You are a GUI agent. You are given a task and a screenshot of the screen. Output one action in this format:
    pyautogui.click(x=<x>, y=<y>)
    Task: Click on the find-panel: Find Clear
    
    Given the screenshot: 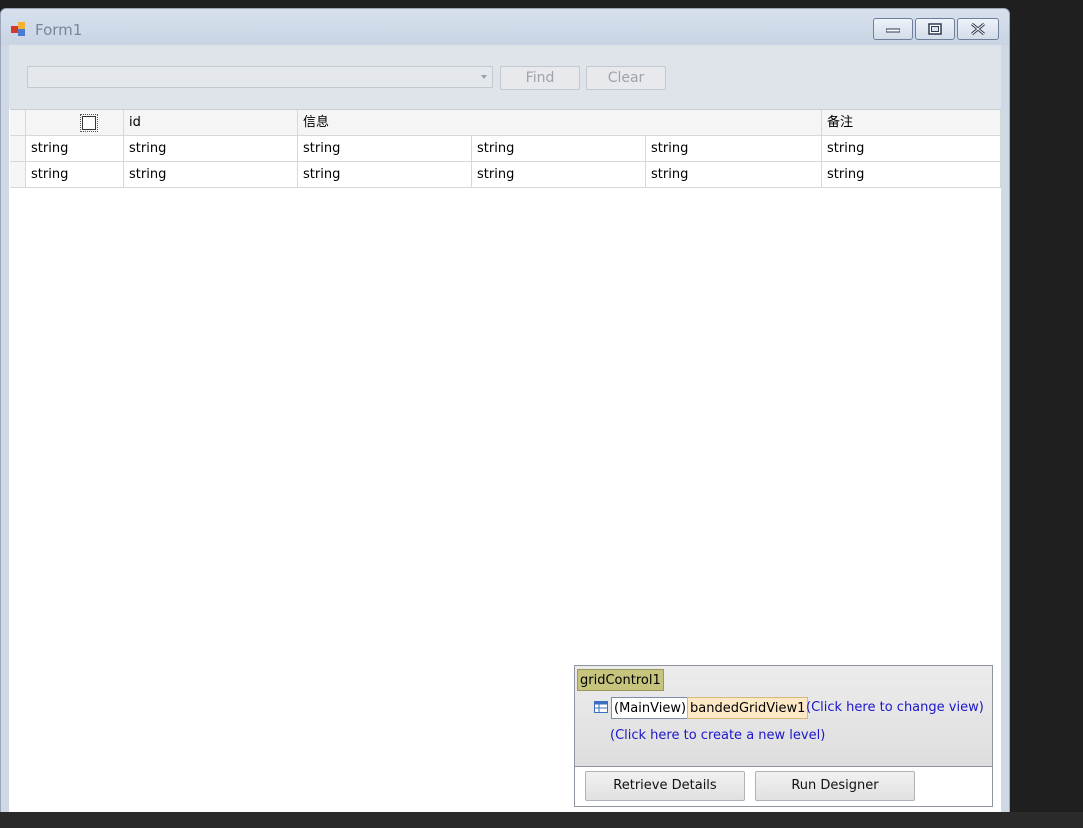 What is the action you would take?
    pyautogui.click(x=505, y=77)
    